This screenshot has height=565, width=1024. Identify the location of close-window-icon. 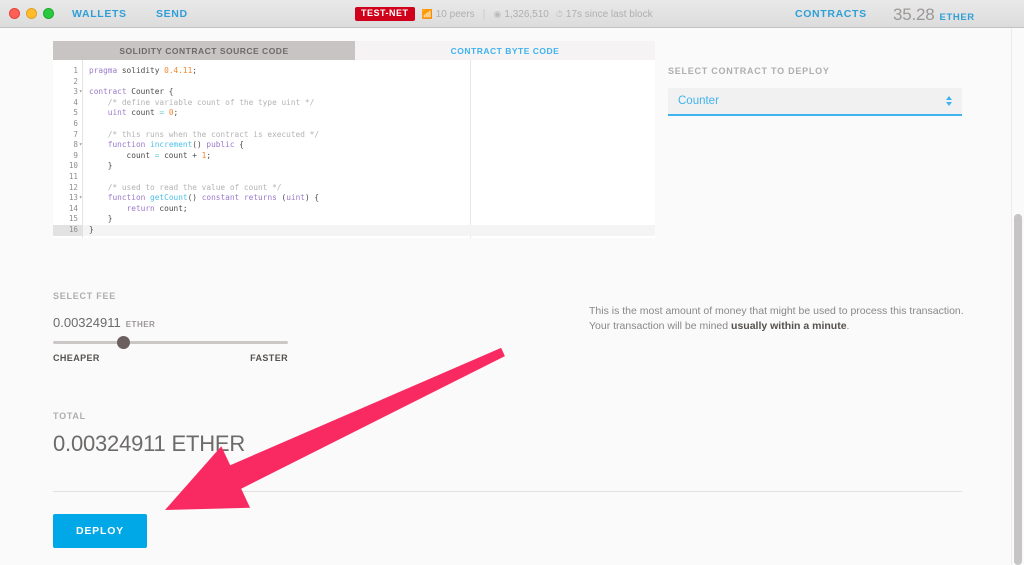
(14, 13).